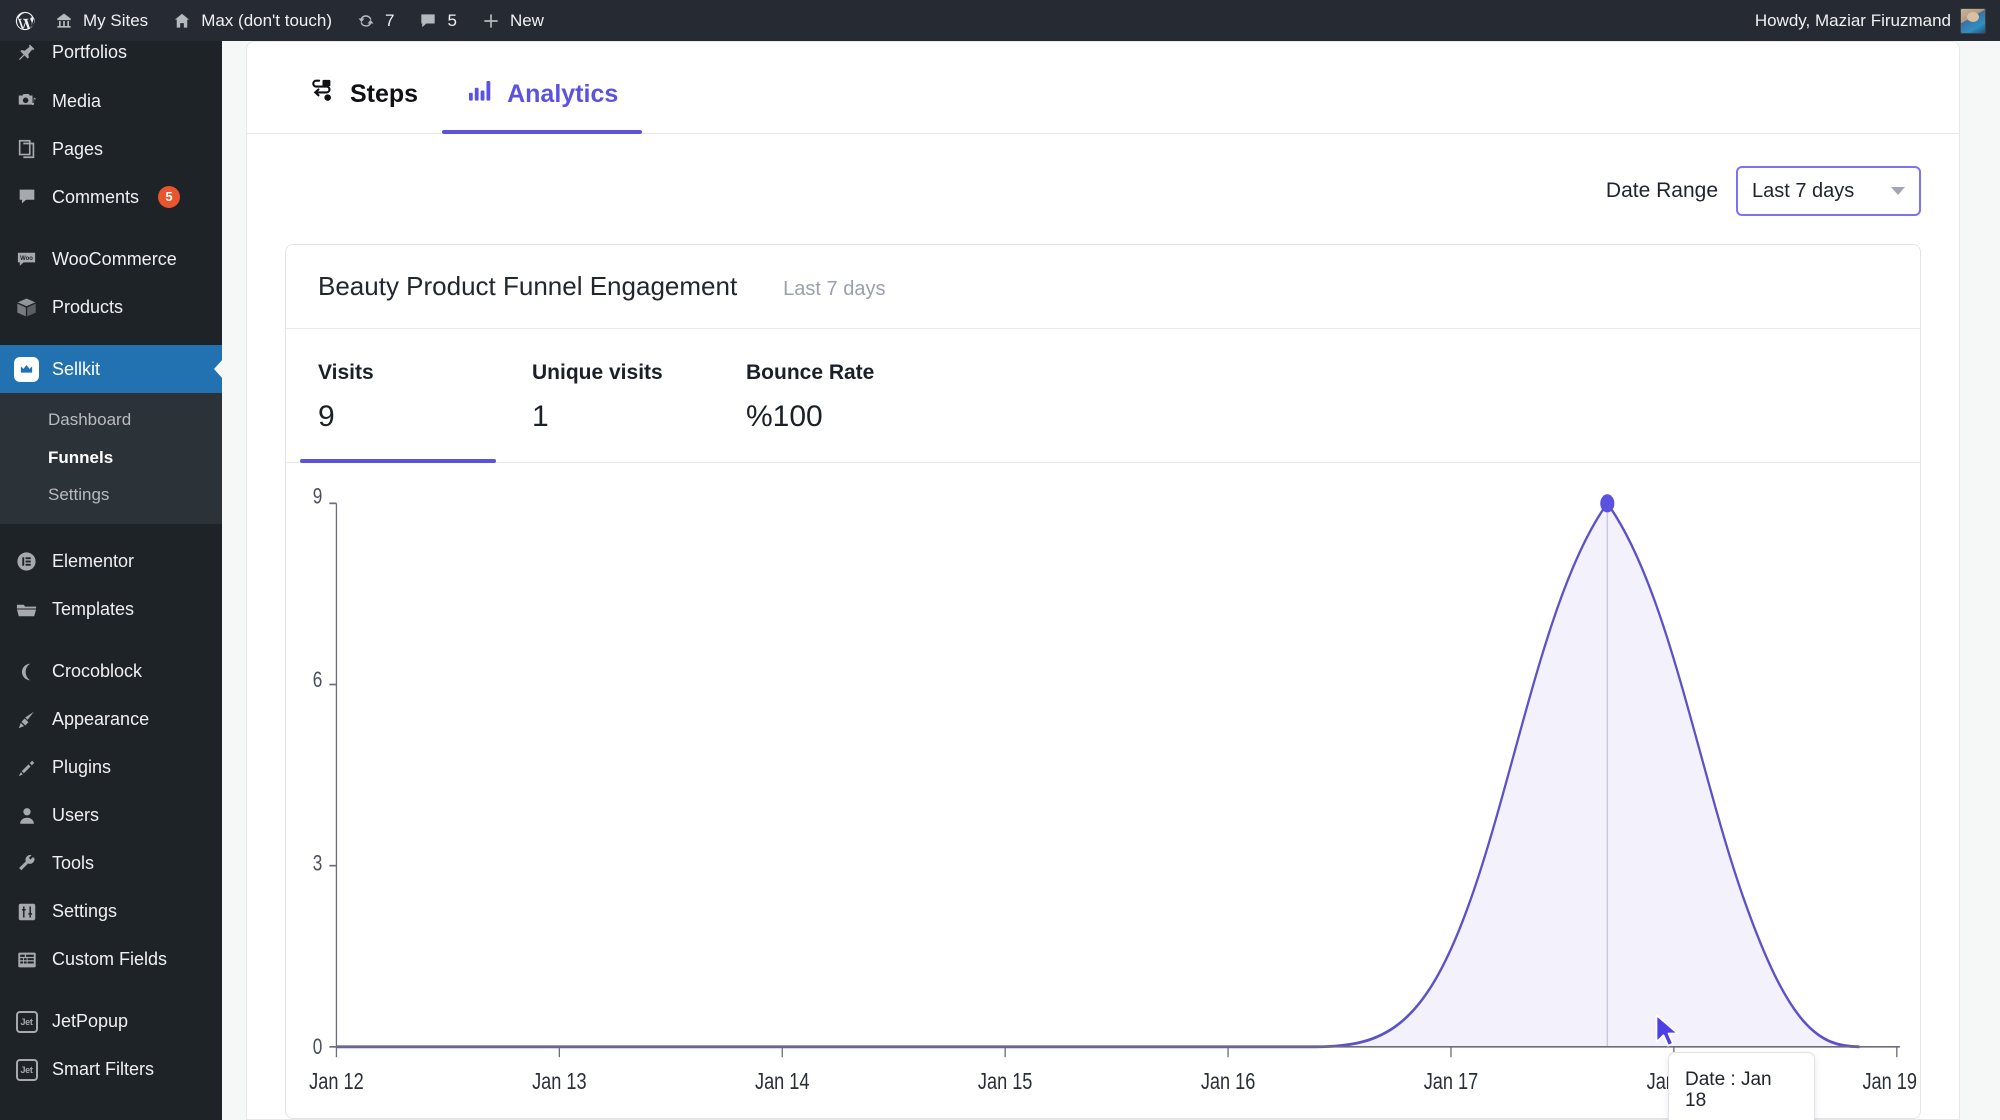 This screenshot has width=2000, height=1120. Describe the element at coordinates (563, 93) in the screenshot. I see `tab-analytics-label: Analytics` at that location.